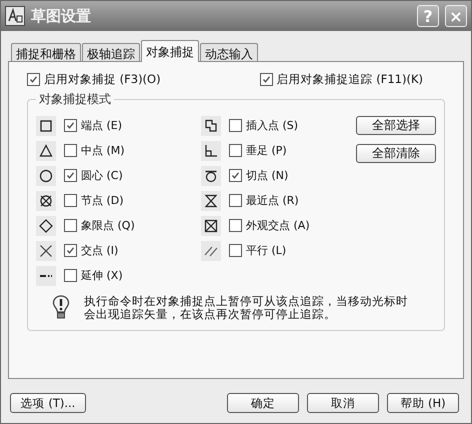 The image size is (472, 424). Describe the element at coordinates (46, 200) in the screenshot. I see `node-icon` at that location.